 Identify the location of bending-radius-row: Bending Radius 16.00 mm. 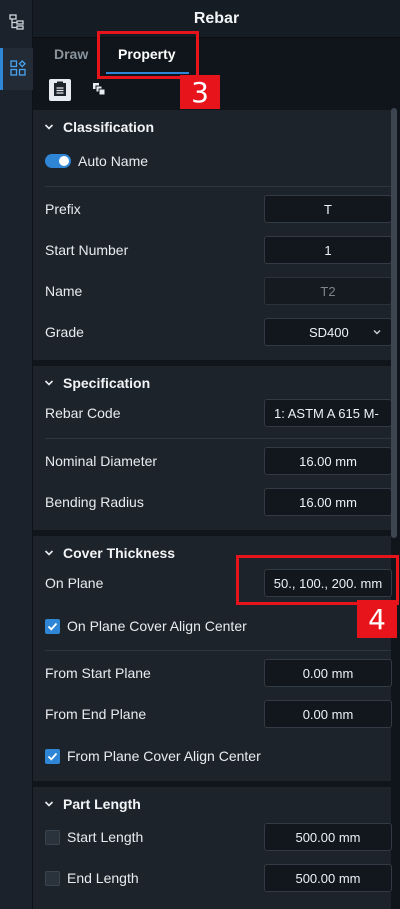
(212, 503).